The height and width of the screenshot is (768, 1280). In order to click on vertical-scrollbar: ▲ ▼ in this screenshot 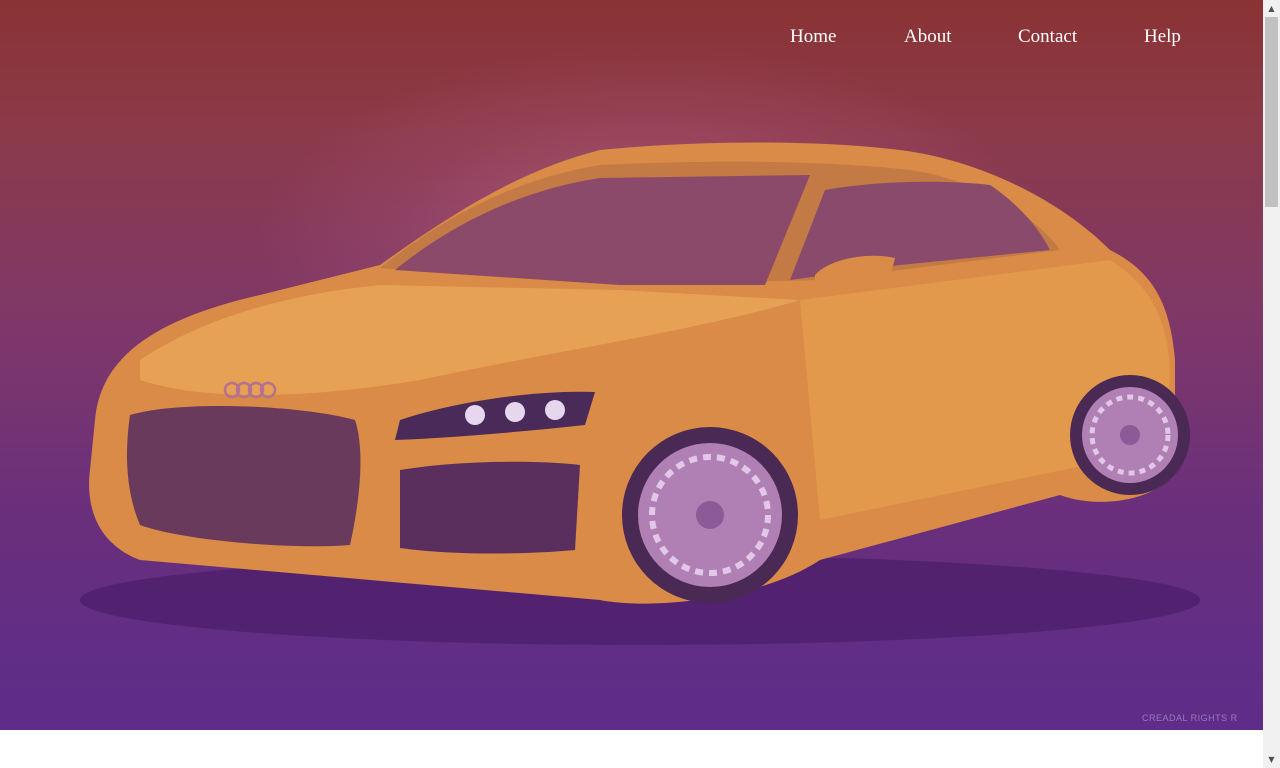, I will do `click(1271, 384)`.